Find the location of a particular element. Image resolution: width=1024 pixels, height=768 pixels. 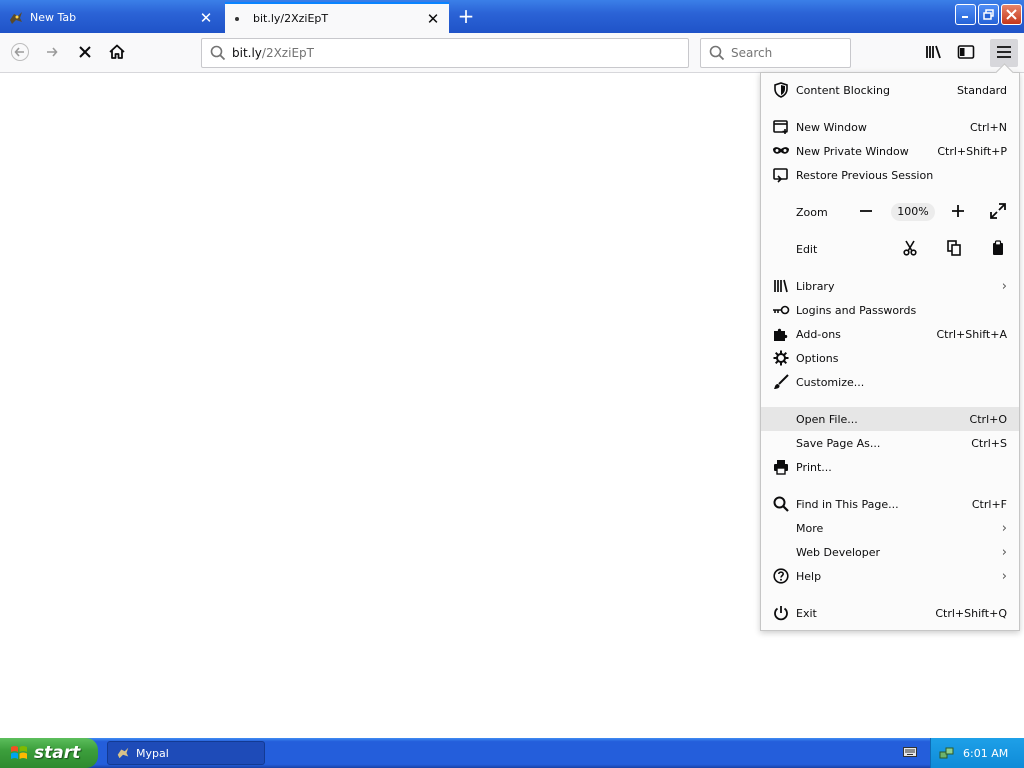

zoom-out-button is located at coordinates (866, 212).